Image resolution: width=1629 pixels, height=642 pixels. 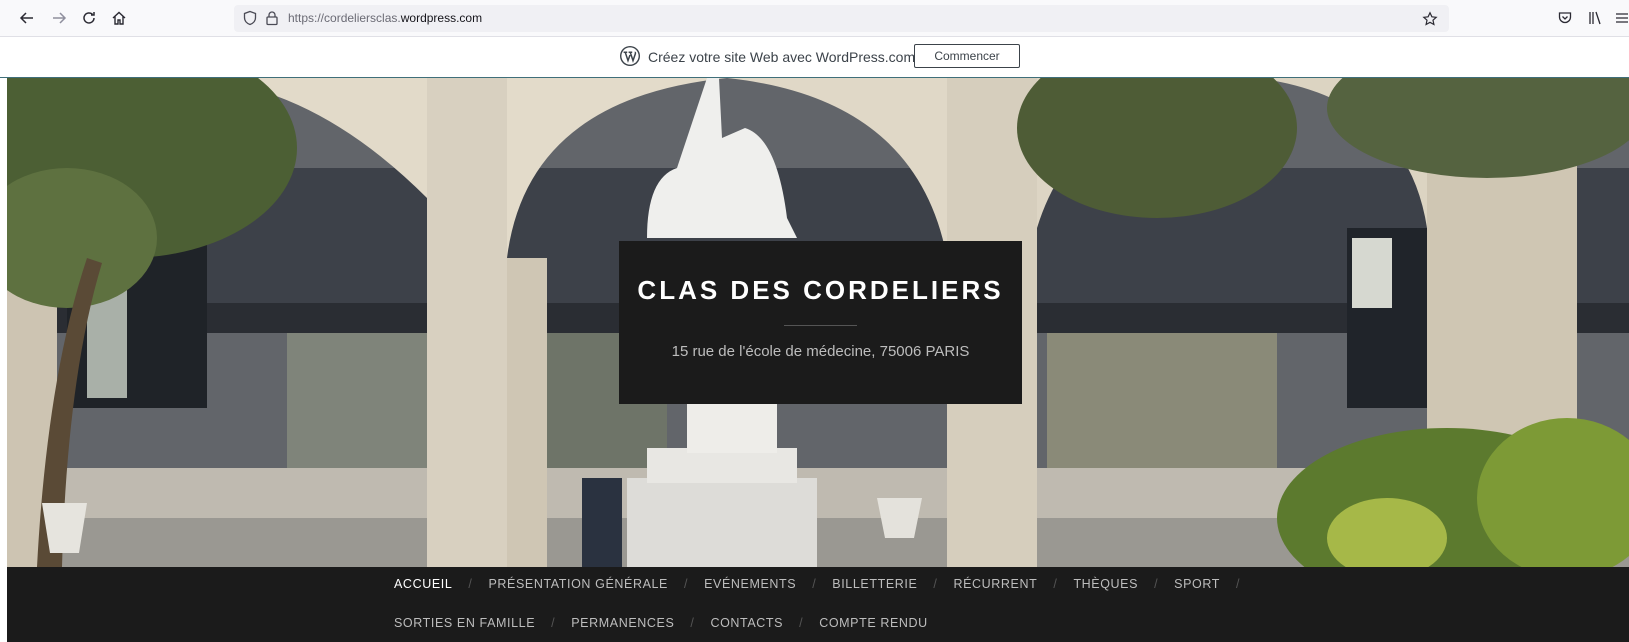 What do you see at coordinates (873, 623) in the screenshot?
I see `menu-item-compte-rendu: COMPTE RENDU` at bounding box center [873, 623].